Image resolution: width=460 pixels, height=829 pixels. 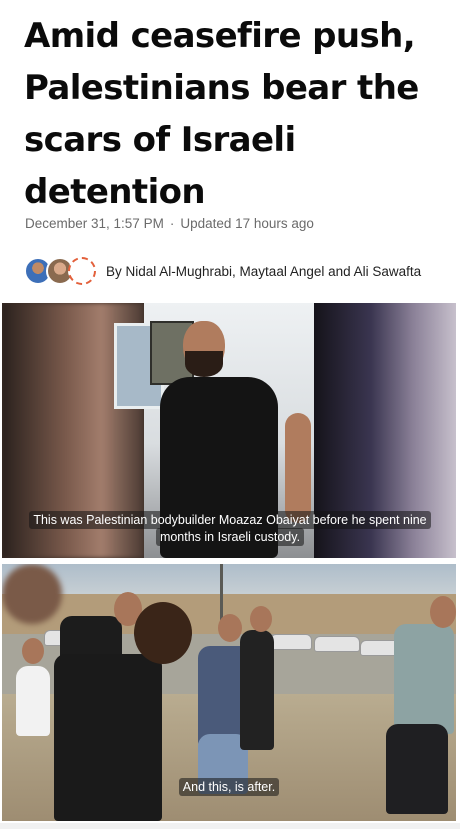 I want to click on subject-arm-right, so click(x=298, y=468).